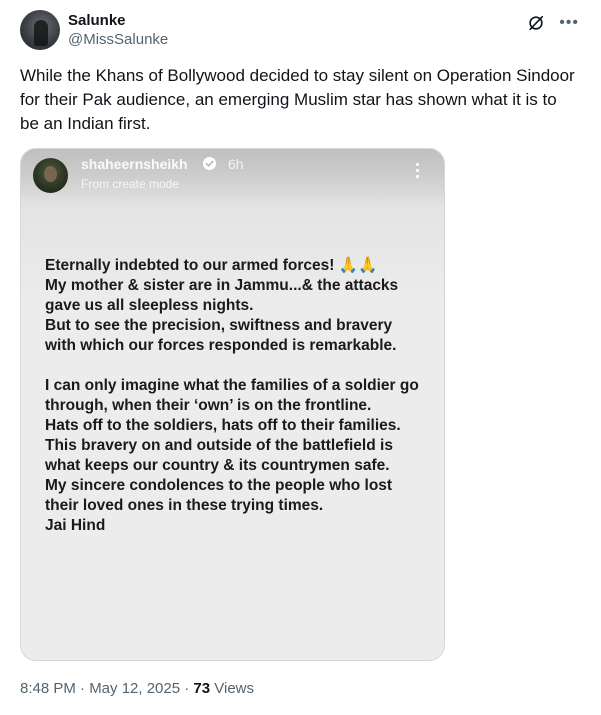 This screenshot has height=715, width=601. Describe the element at coordinates (569, 23) in the screenshot. I see `ellipsis-icon: •••` at that location.